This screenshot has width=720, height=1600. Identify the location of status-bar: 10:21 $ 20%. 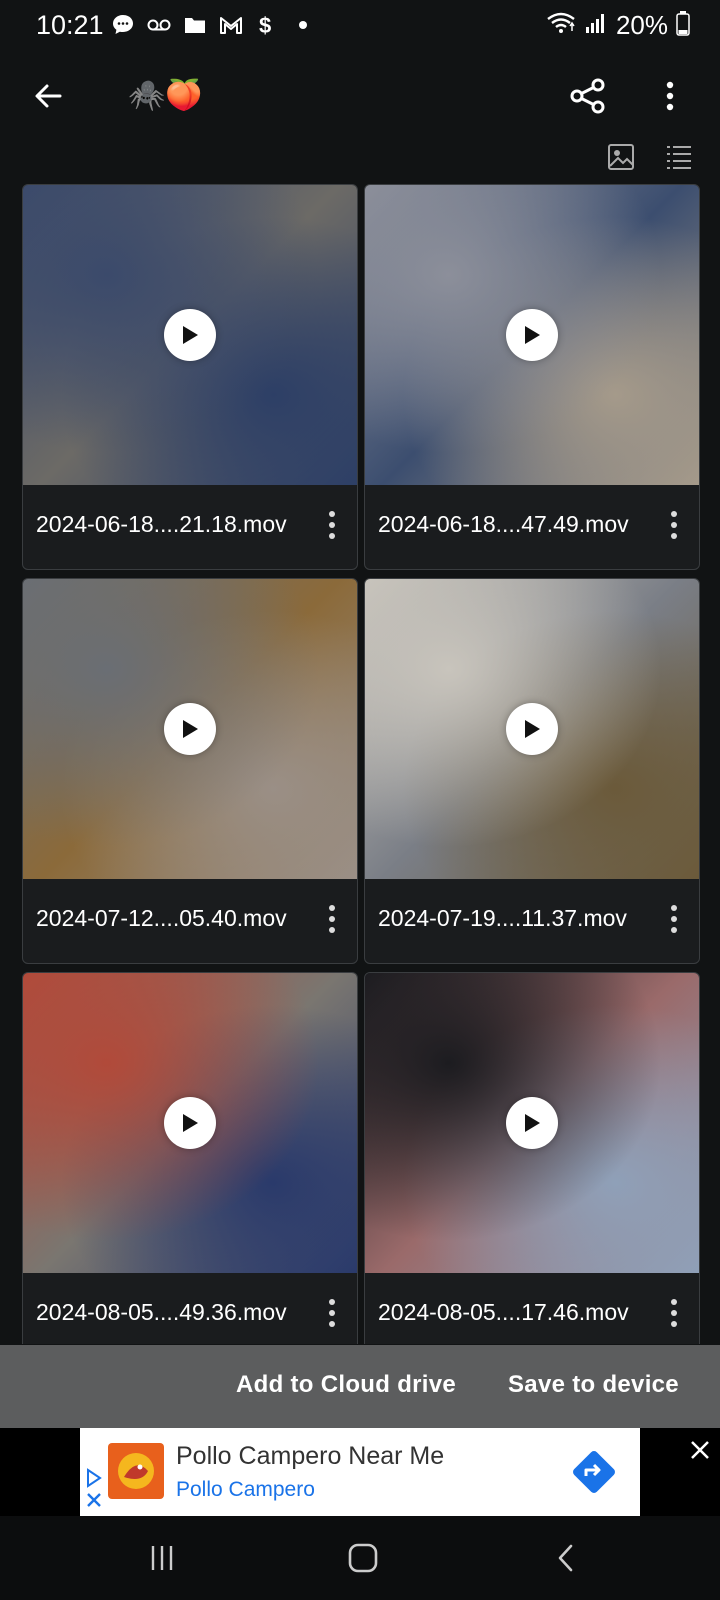
(360, 28).